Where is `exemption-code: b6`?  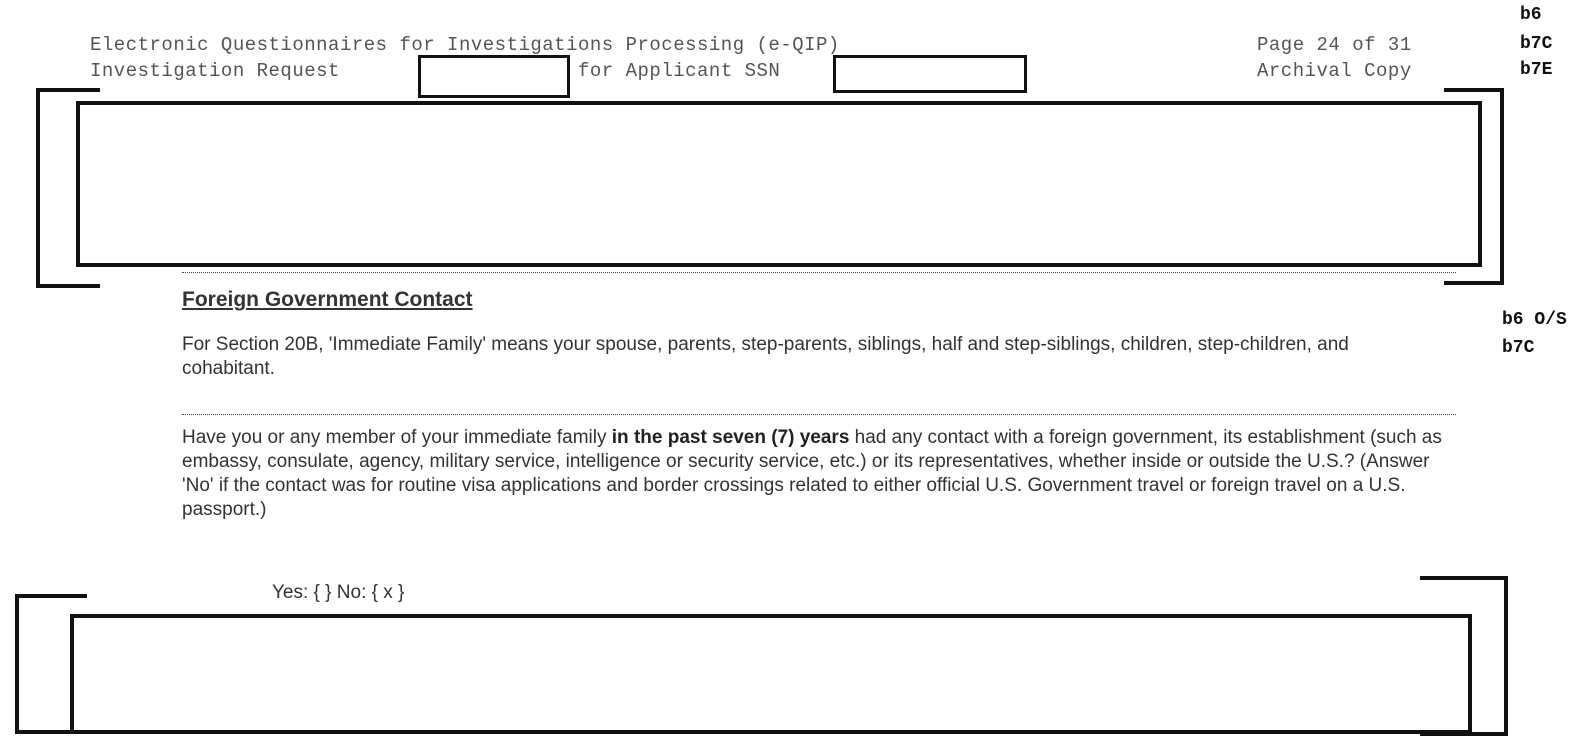 exemption-code: b6 is located at coordinates (1531, 15).